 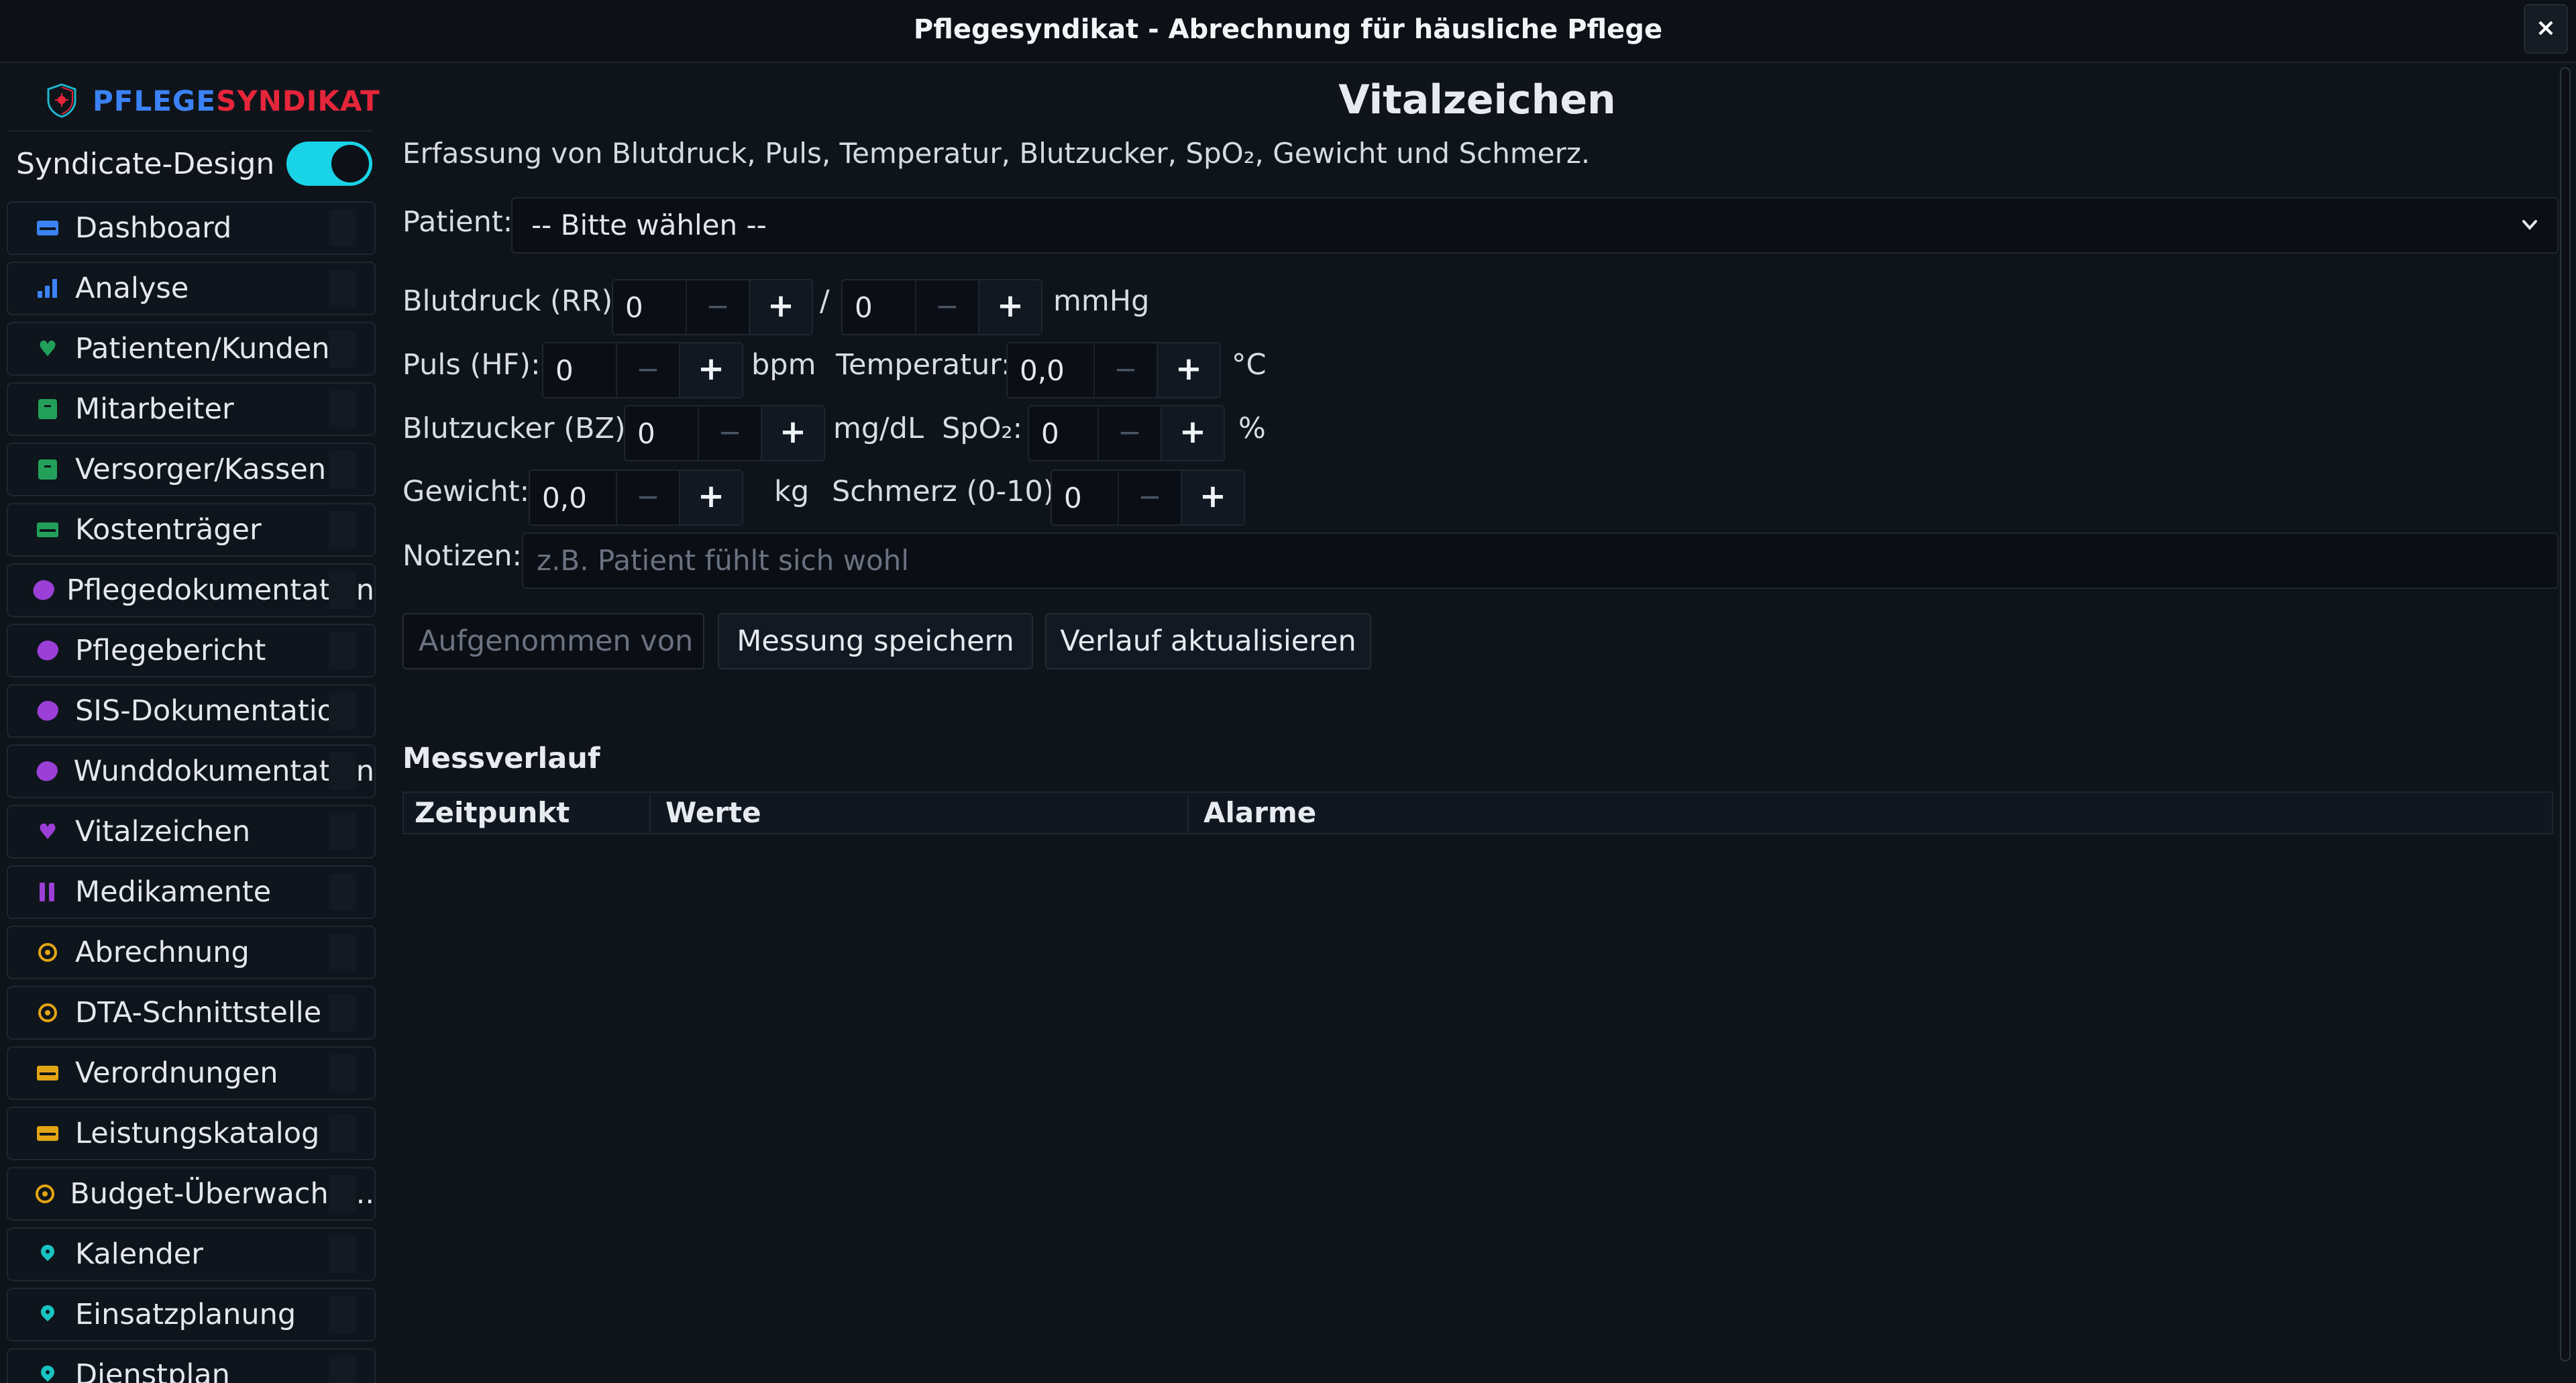 What do you see at coordinates (579, 370) in the screenshot?
I see `pulse-value: 0` at bounding box center [579, 370].